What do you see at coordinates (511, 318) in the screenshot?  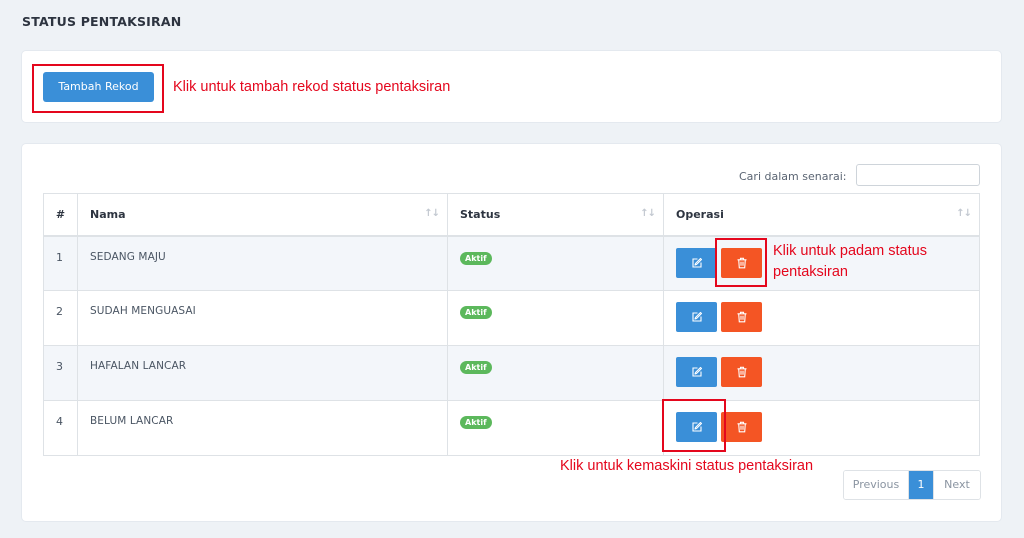 I see `table-row: 2 SUDAH MENGUASAI Aktif` at bounding box center [511, 318].